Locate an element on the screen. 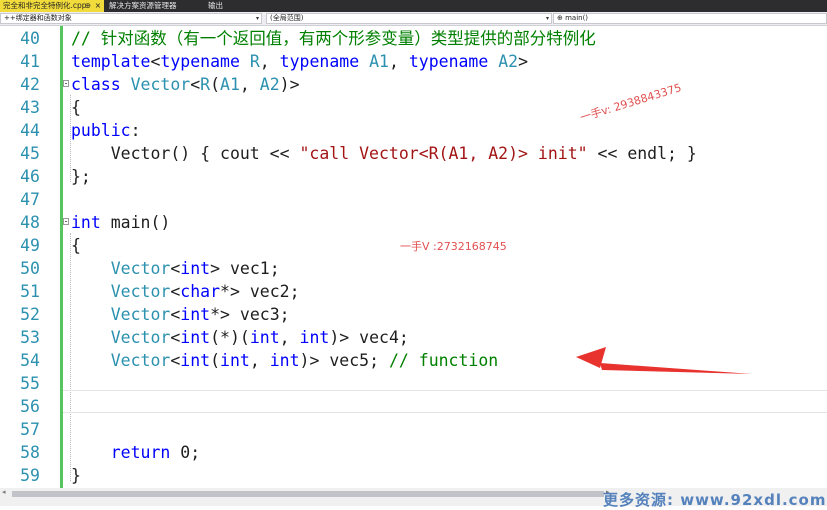  line-number: 52 is located at coordinates (30, 314).